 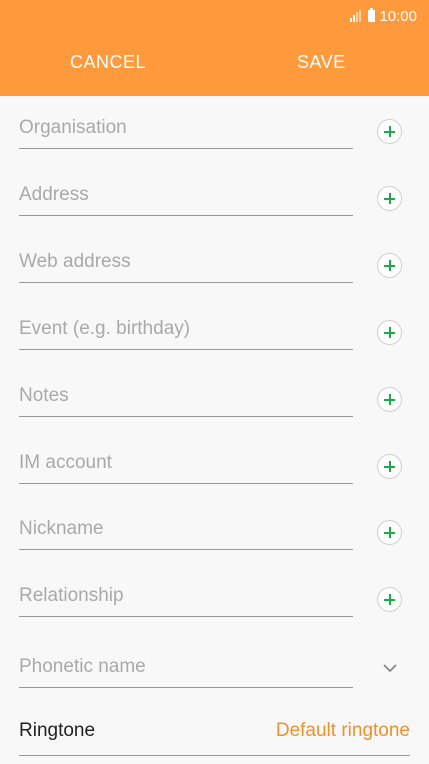 What do you see at coordinates (186, 257) in the screenshot?
I see `web-address-field: Web address` at bounding box center [186, 257].